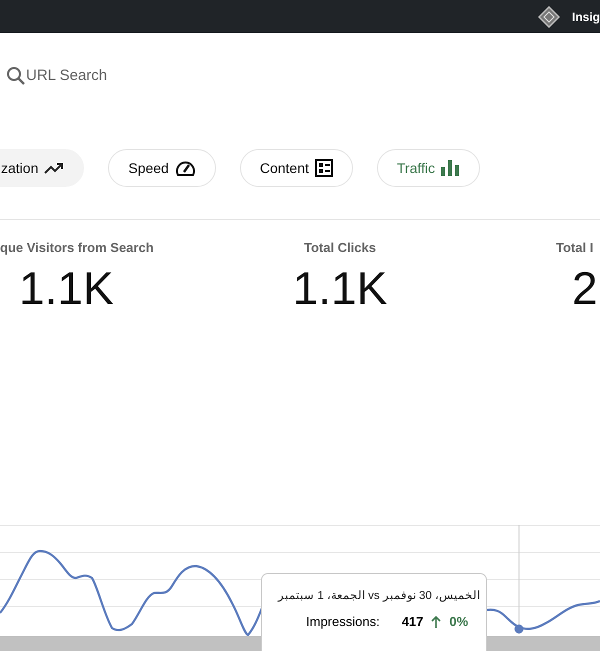 The image size is (600, 651). What do you see at coordinates (413, 622) in the screenshot?
I see `metric-value: 417` at bounding box center [413, 622].